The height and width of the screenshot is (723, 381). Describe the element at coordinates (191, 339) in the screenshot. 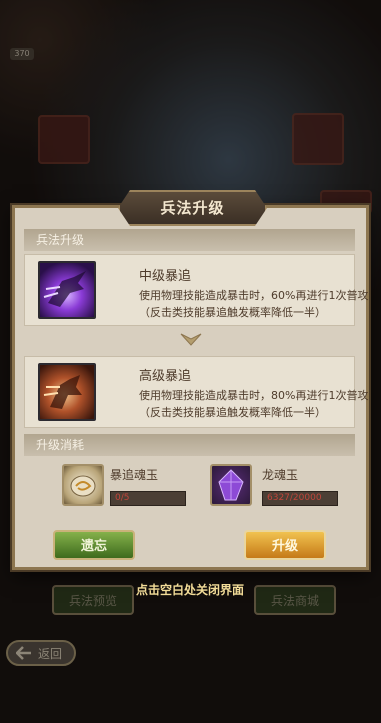

I see `chevron-down-icon` at that location.